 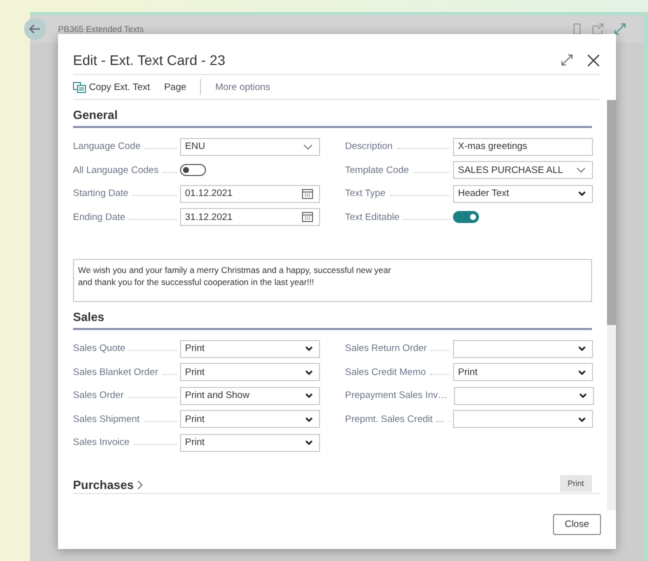 What do you see at coordinates (365, 194) in the screenshot?
I see `field-label: Text Type` at bounding box center [365, 194].